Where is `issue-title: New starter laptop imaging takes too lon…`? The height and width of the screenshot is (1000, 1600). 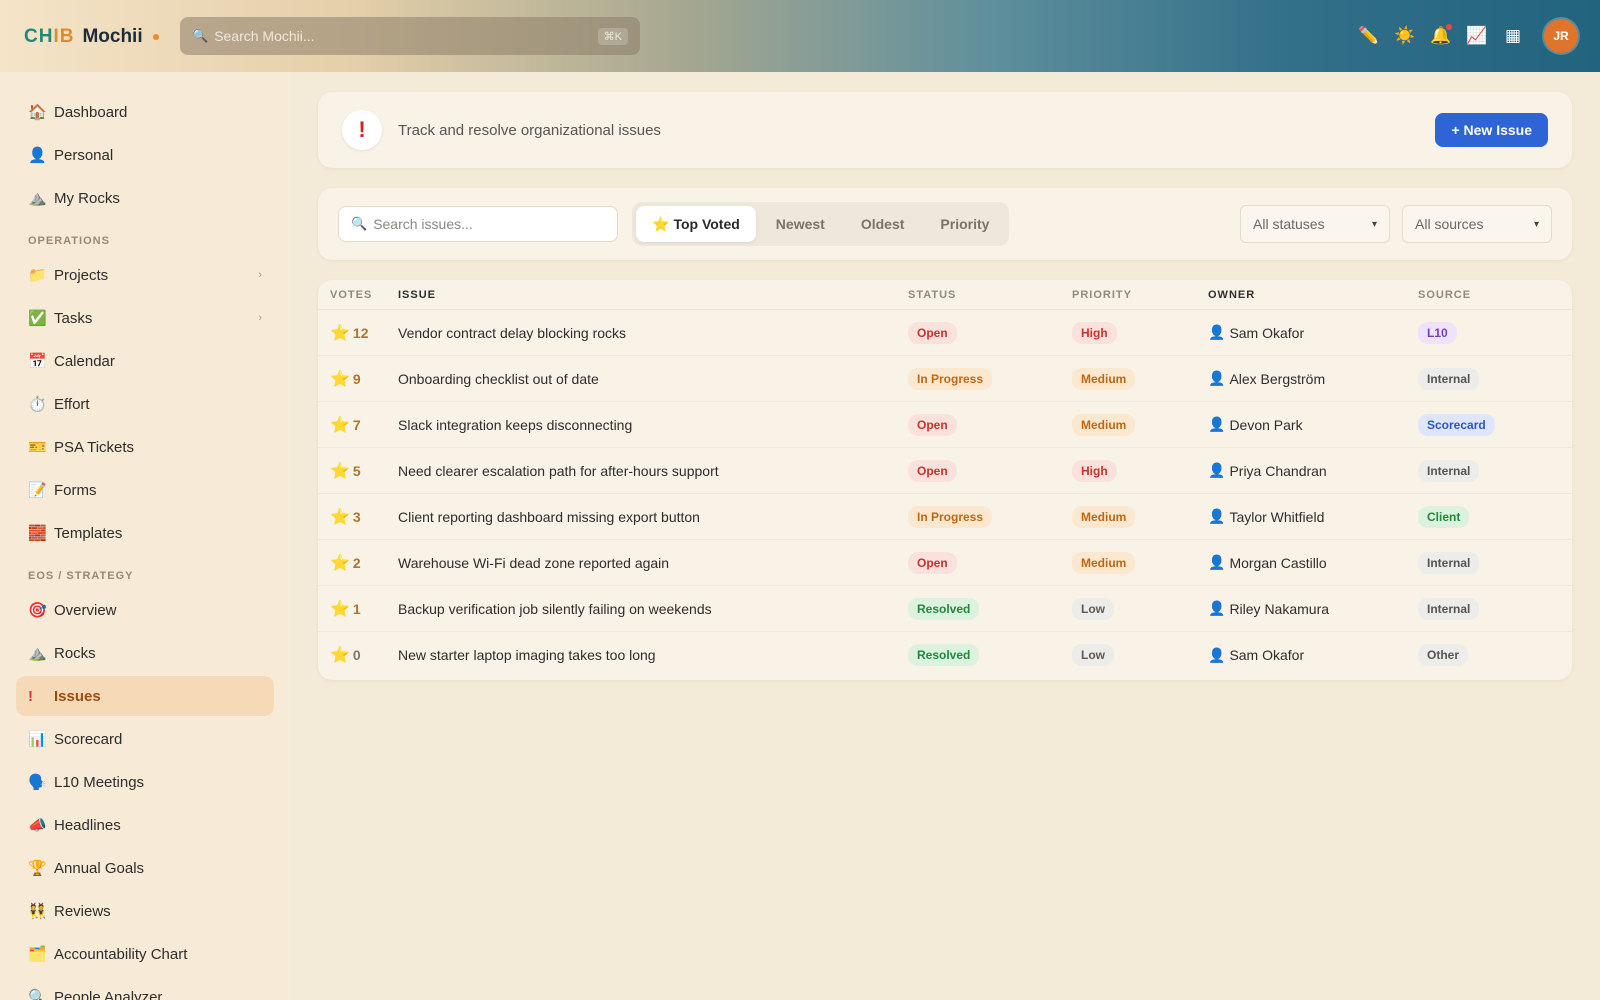 issue-title: New starter laptop imaging takes too lon… is located at coordinates (653, 655).